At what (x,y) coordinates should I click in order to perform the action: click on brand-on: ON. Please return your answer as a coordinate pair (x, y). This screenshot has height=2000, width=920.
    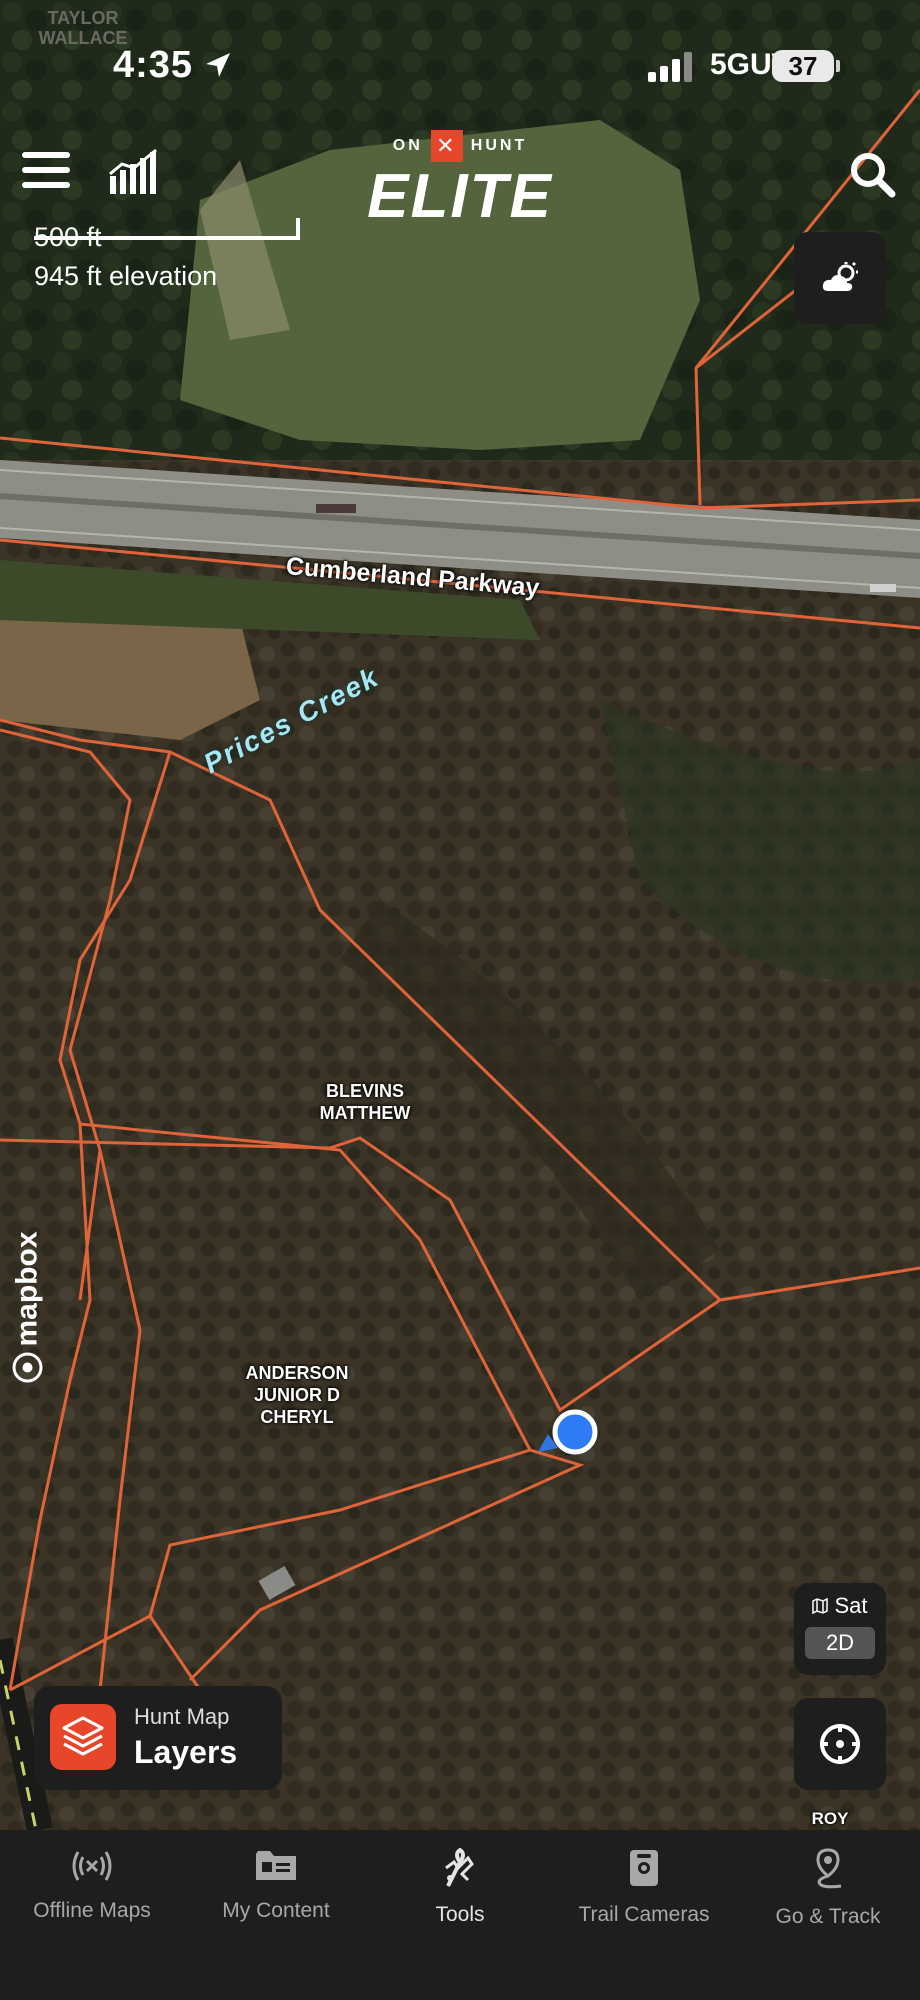
    Looking at the image, I should click on (407, 145).